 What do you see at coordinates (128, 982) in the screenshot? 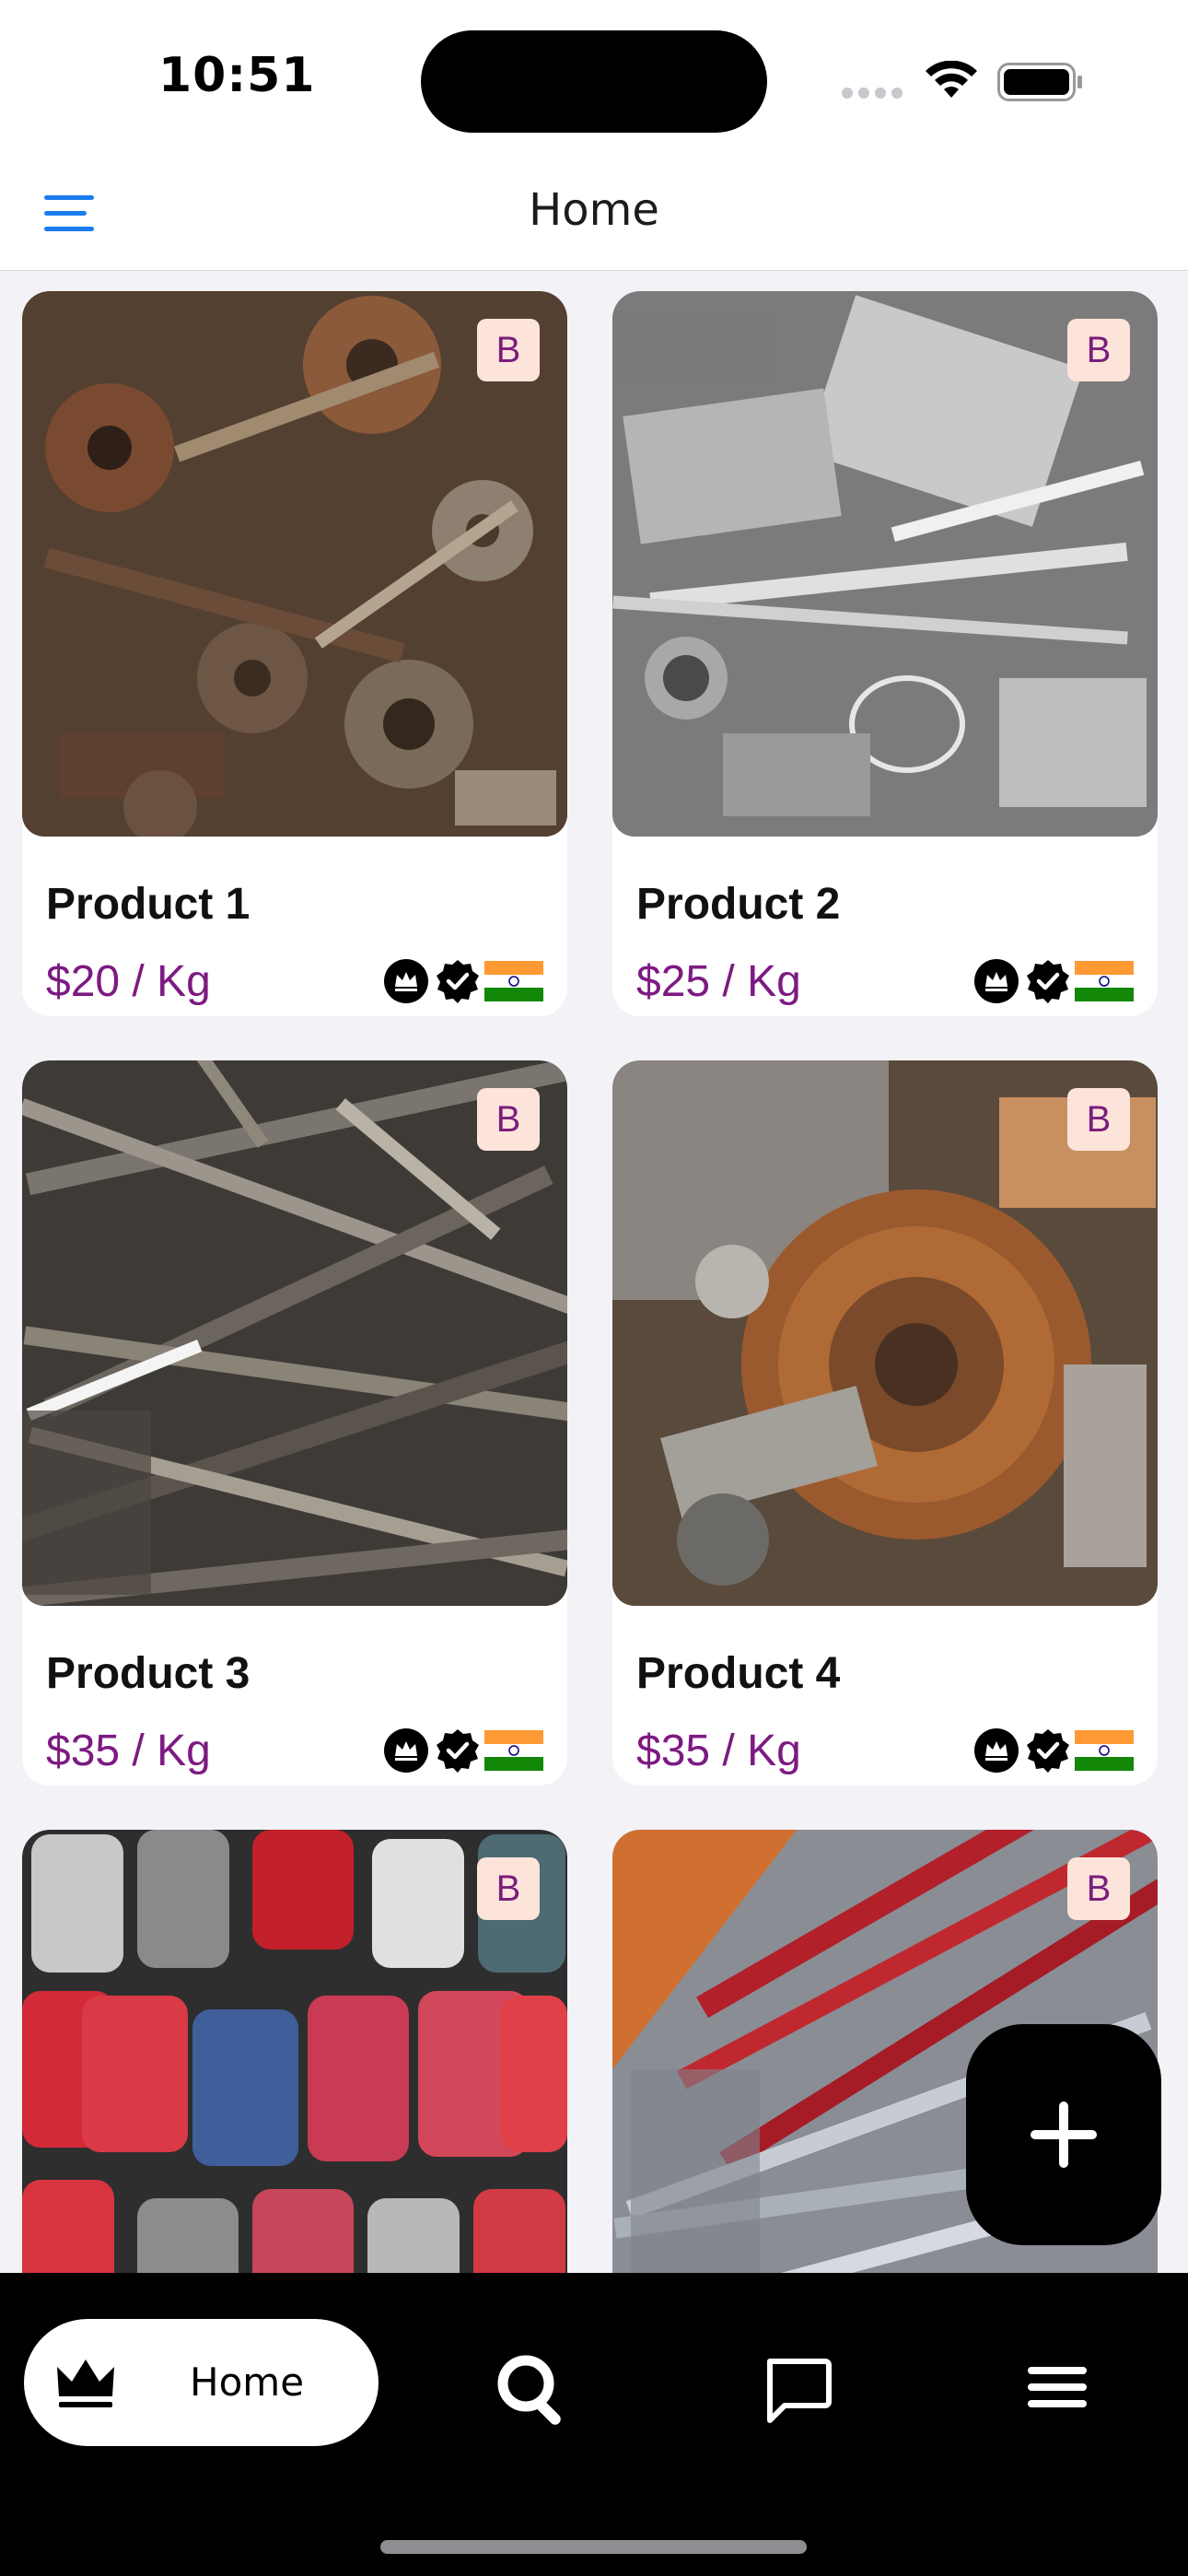
I see `product-price: $20 / Kg` at bounding box center [128, 982].